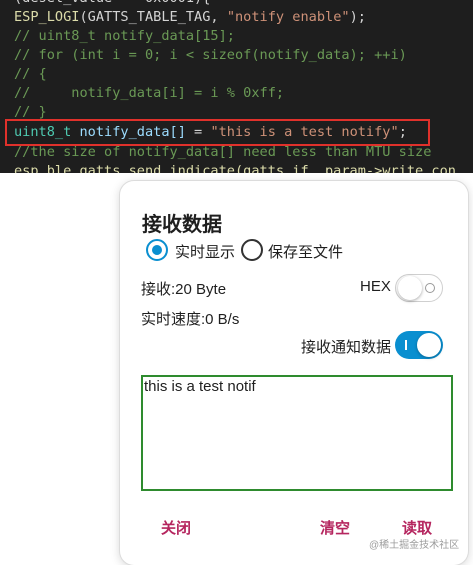 The image size is (473, 565). What do you see at coordinates (205, 251) in the screenshot?
I see `radio-label: 实时显示` at bounding box center [205, 251].